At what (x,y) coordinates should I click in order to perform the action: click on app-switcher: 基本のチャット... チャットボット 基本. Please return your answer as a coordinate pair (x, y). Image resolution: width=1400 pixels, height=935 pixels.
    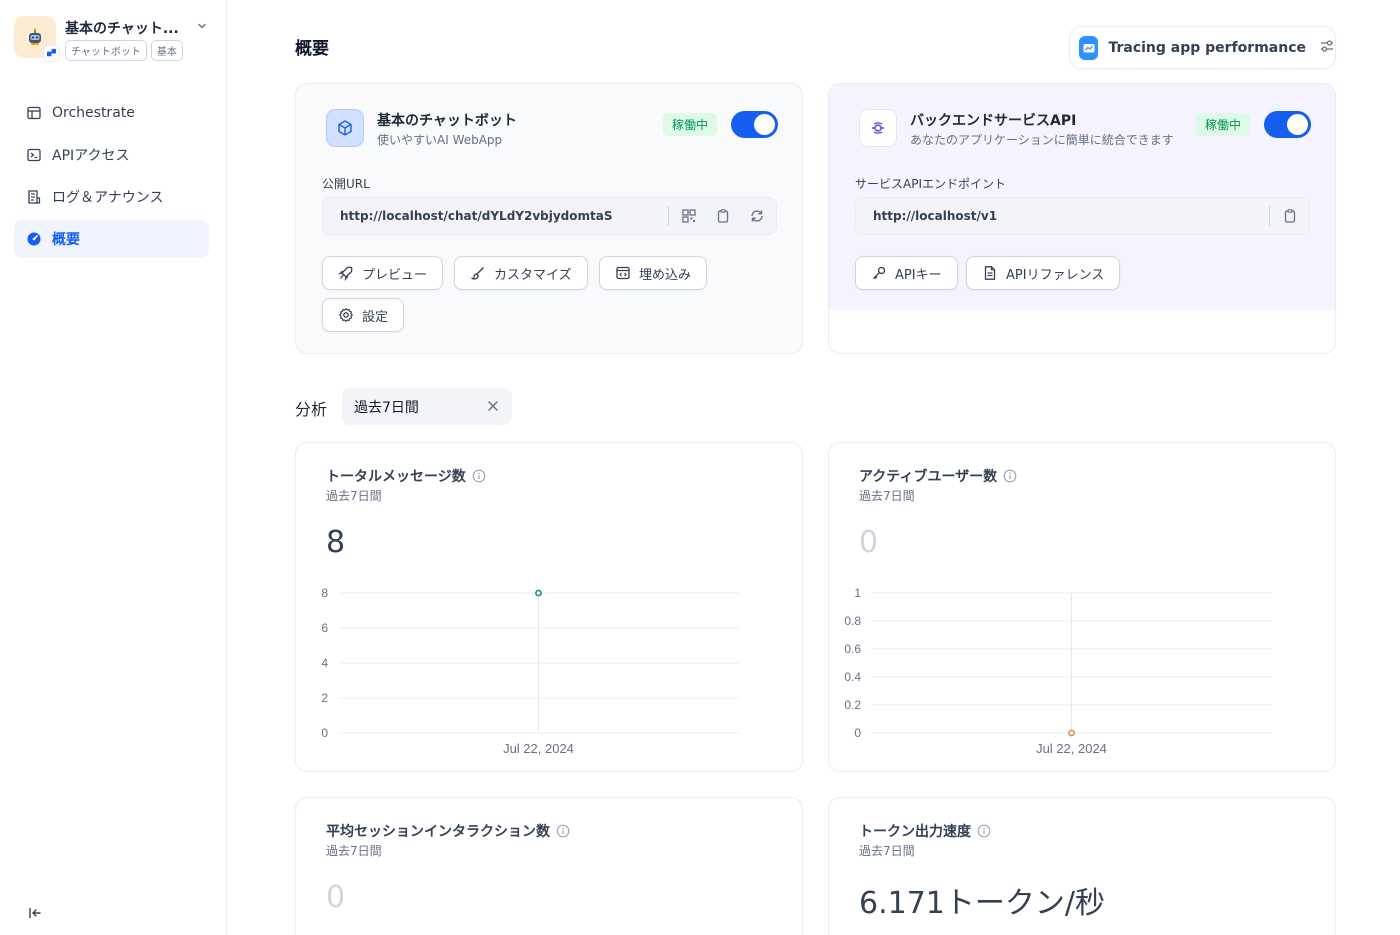
    Looking at the image, I should click on (114, 39).